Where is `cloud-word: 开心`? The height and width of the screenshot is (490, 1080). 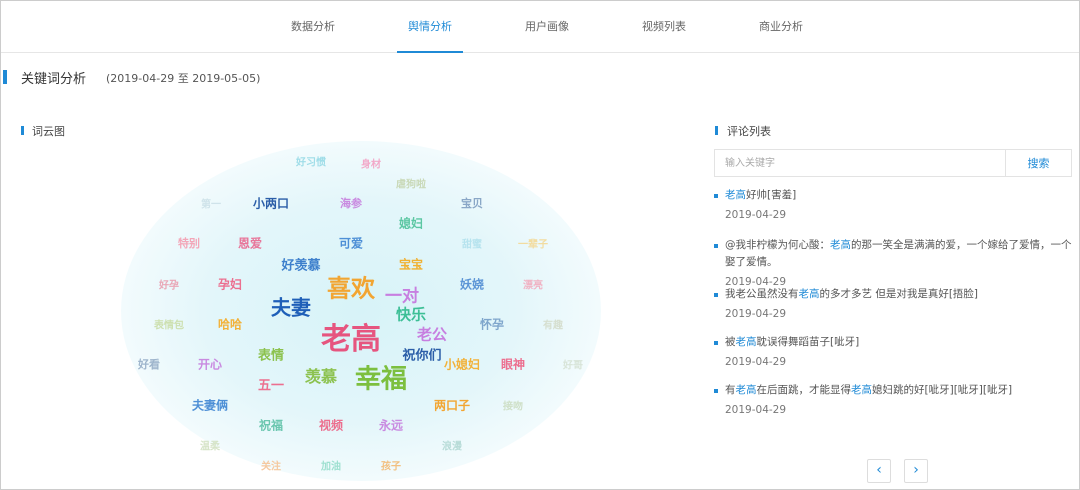
cloud-word: 开心 is located at coordinates (210, 364).